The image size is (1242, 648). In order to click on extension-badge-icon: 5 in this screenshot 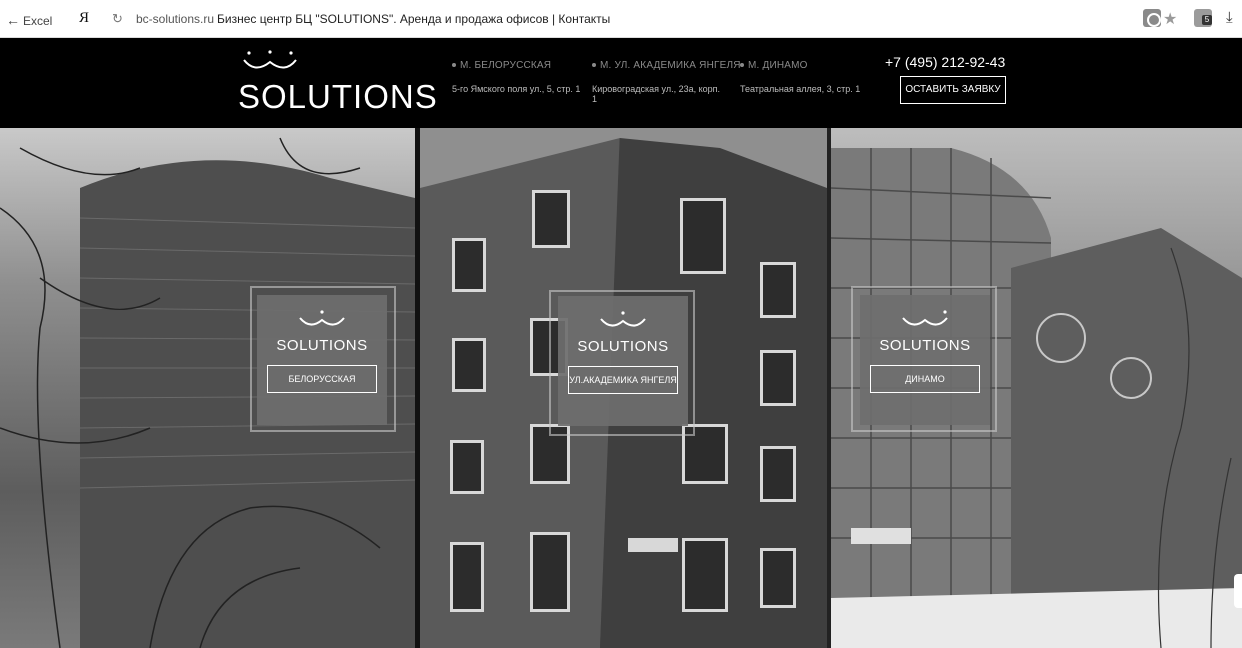, I will do `click(1203, 18)`.